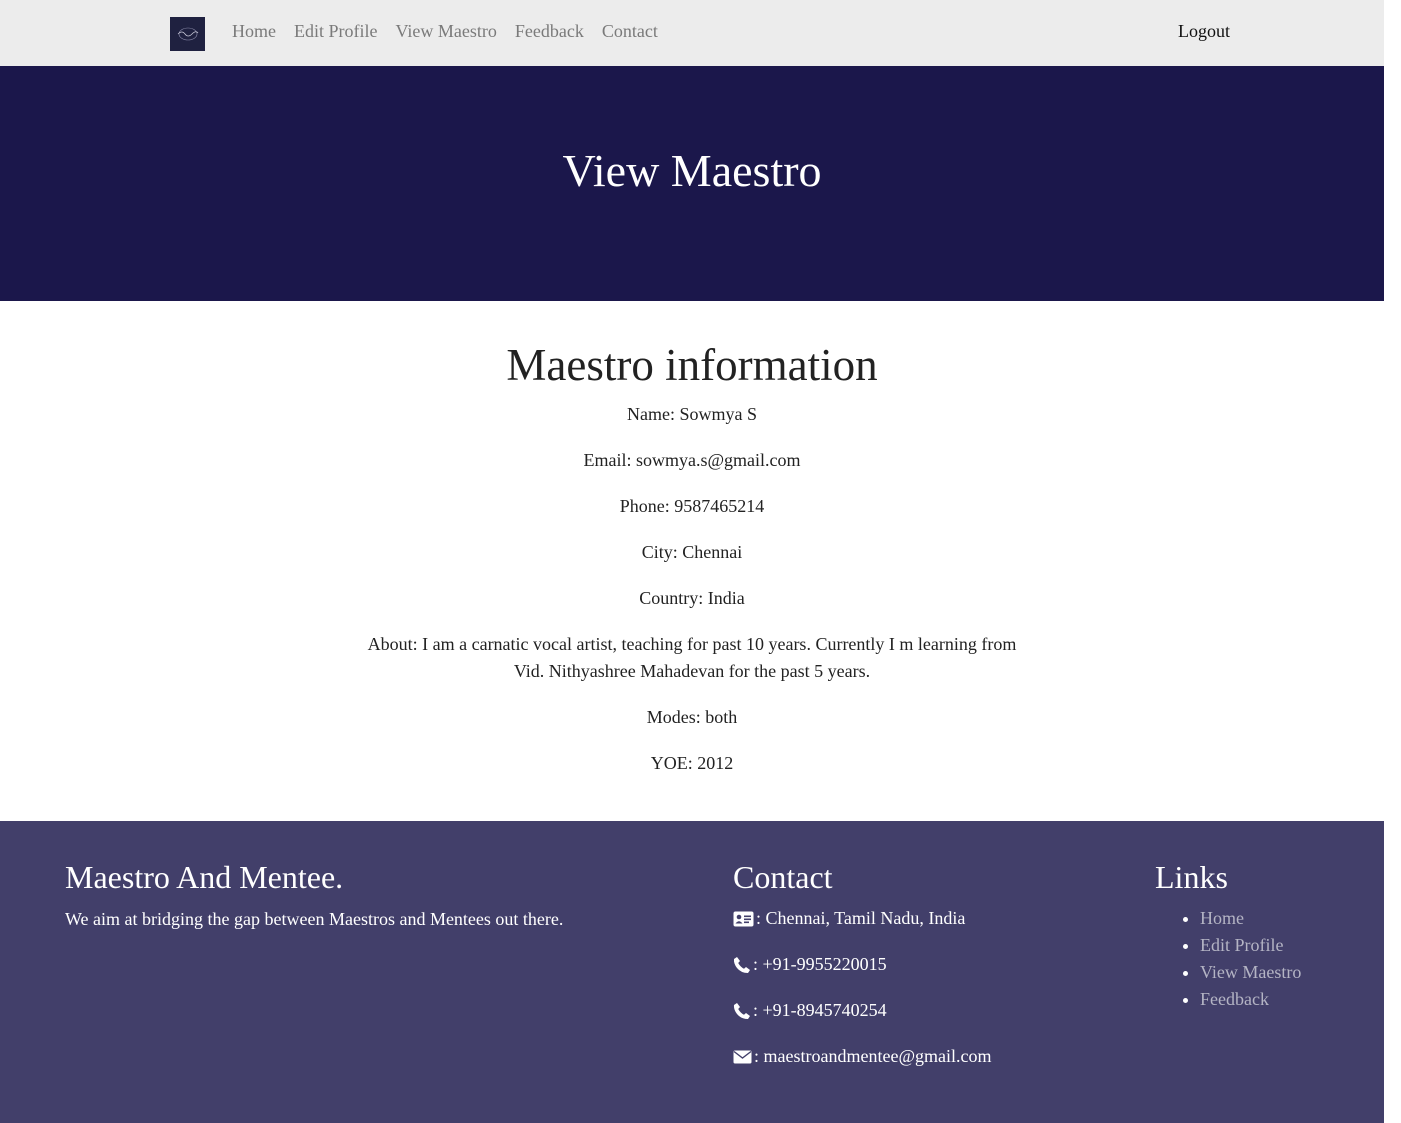 Image resolution: width=1401 pixels, height=1123 pixels. I want to click on info-modes: Modes: both, so click(692, 717).